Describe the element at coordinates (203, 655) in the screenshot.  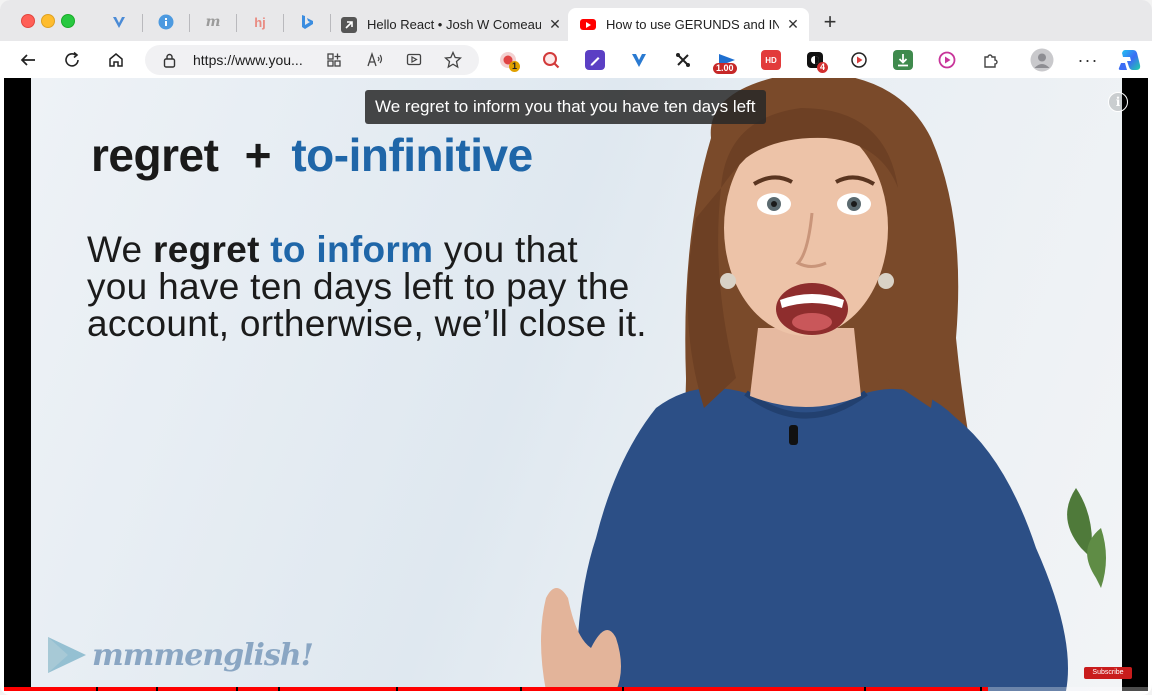
I see `channel-logo-text: mmmenglish!` at that location.